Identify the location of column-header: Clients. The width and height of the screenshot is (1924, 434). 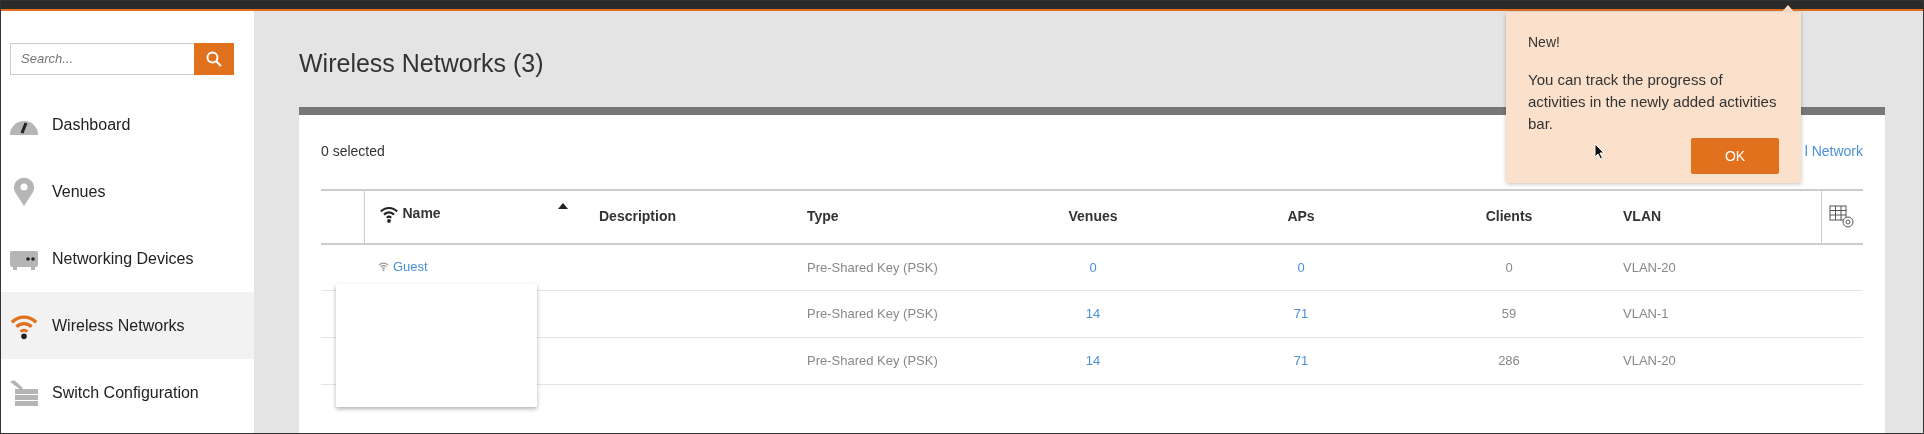
(1509, 216).